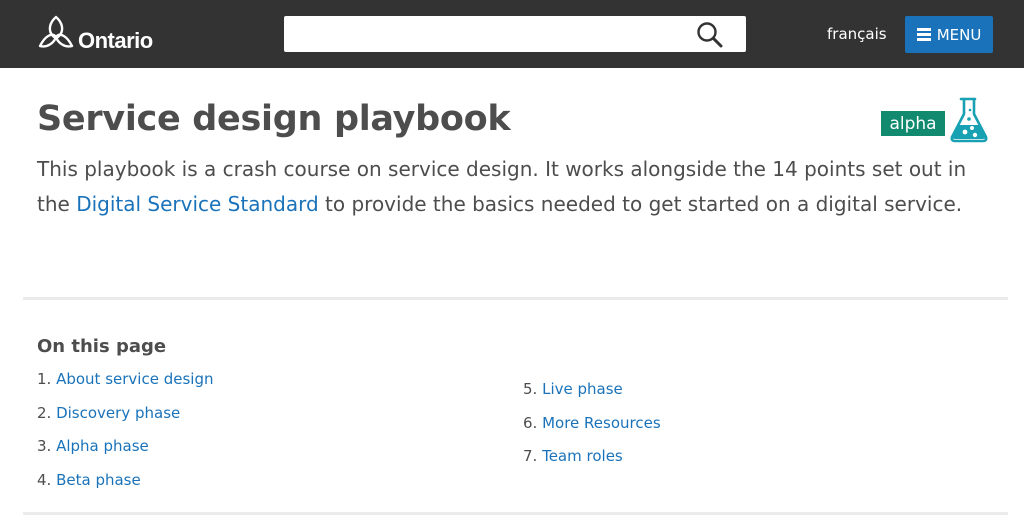 This screenshot has width=1024, height=529. I want to click on toc-item-number: 5., so click(530, 389).